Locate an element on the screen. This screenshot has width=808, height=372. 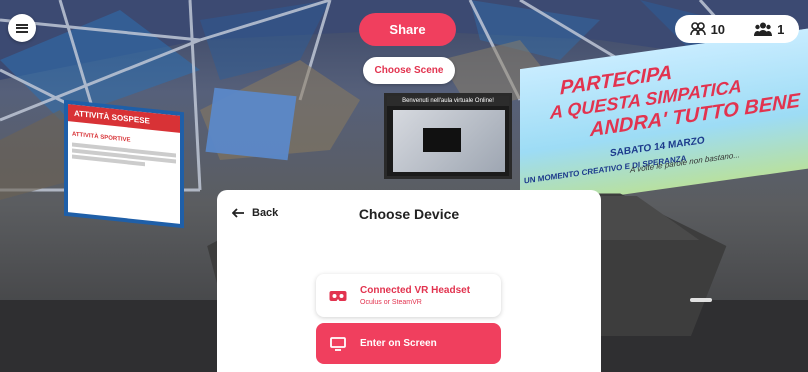
connected-vr-headset-button: Connected VR Headset Oculus or SteamVR is located at coordinates (408, 295).